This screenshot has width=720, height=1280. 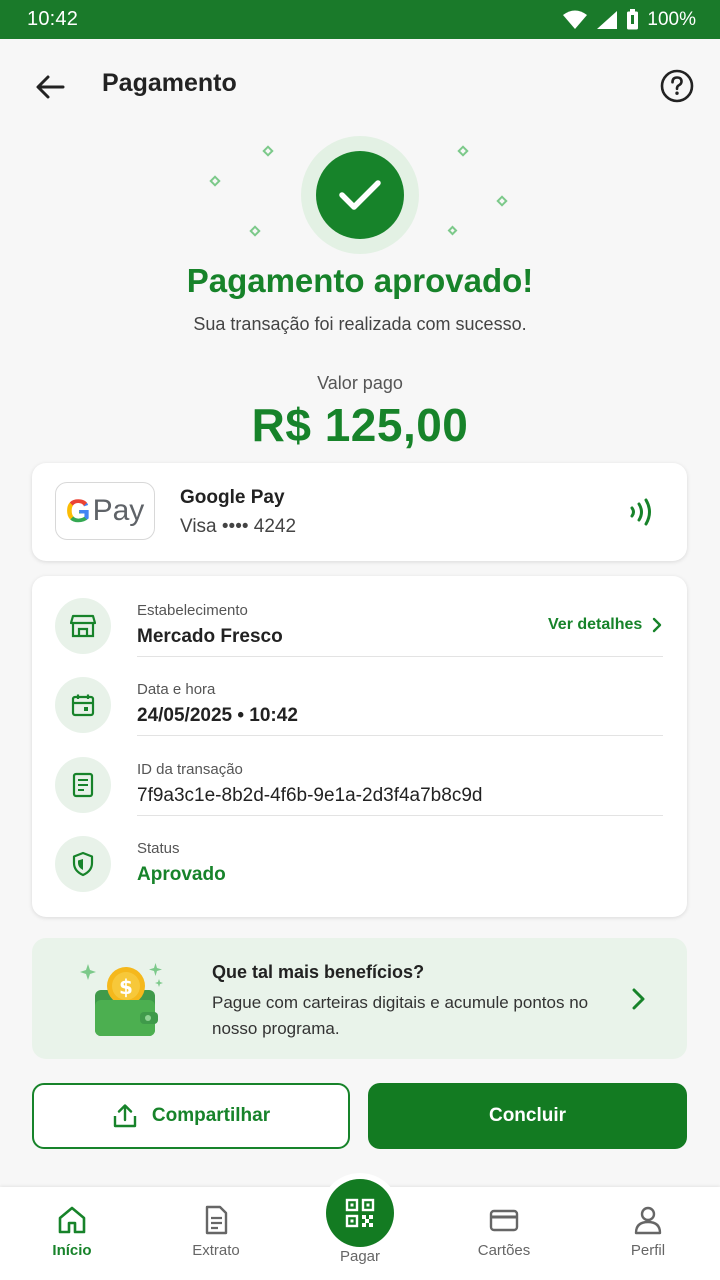 I want to click on transaction-id-value: 7f9a3c1e-8b2d-4f6b-9e1a-2d3f4a7b8c9d, so click(x=310, y=795).